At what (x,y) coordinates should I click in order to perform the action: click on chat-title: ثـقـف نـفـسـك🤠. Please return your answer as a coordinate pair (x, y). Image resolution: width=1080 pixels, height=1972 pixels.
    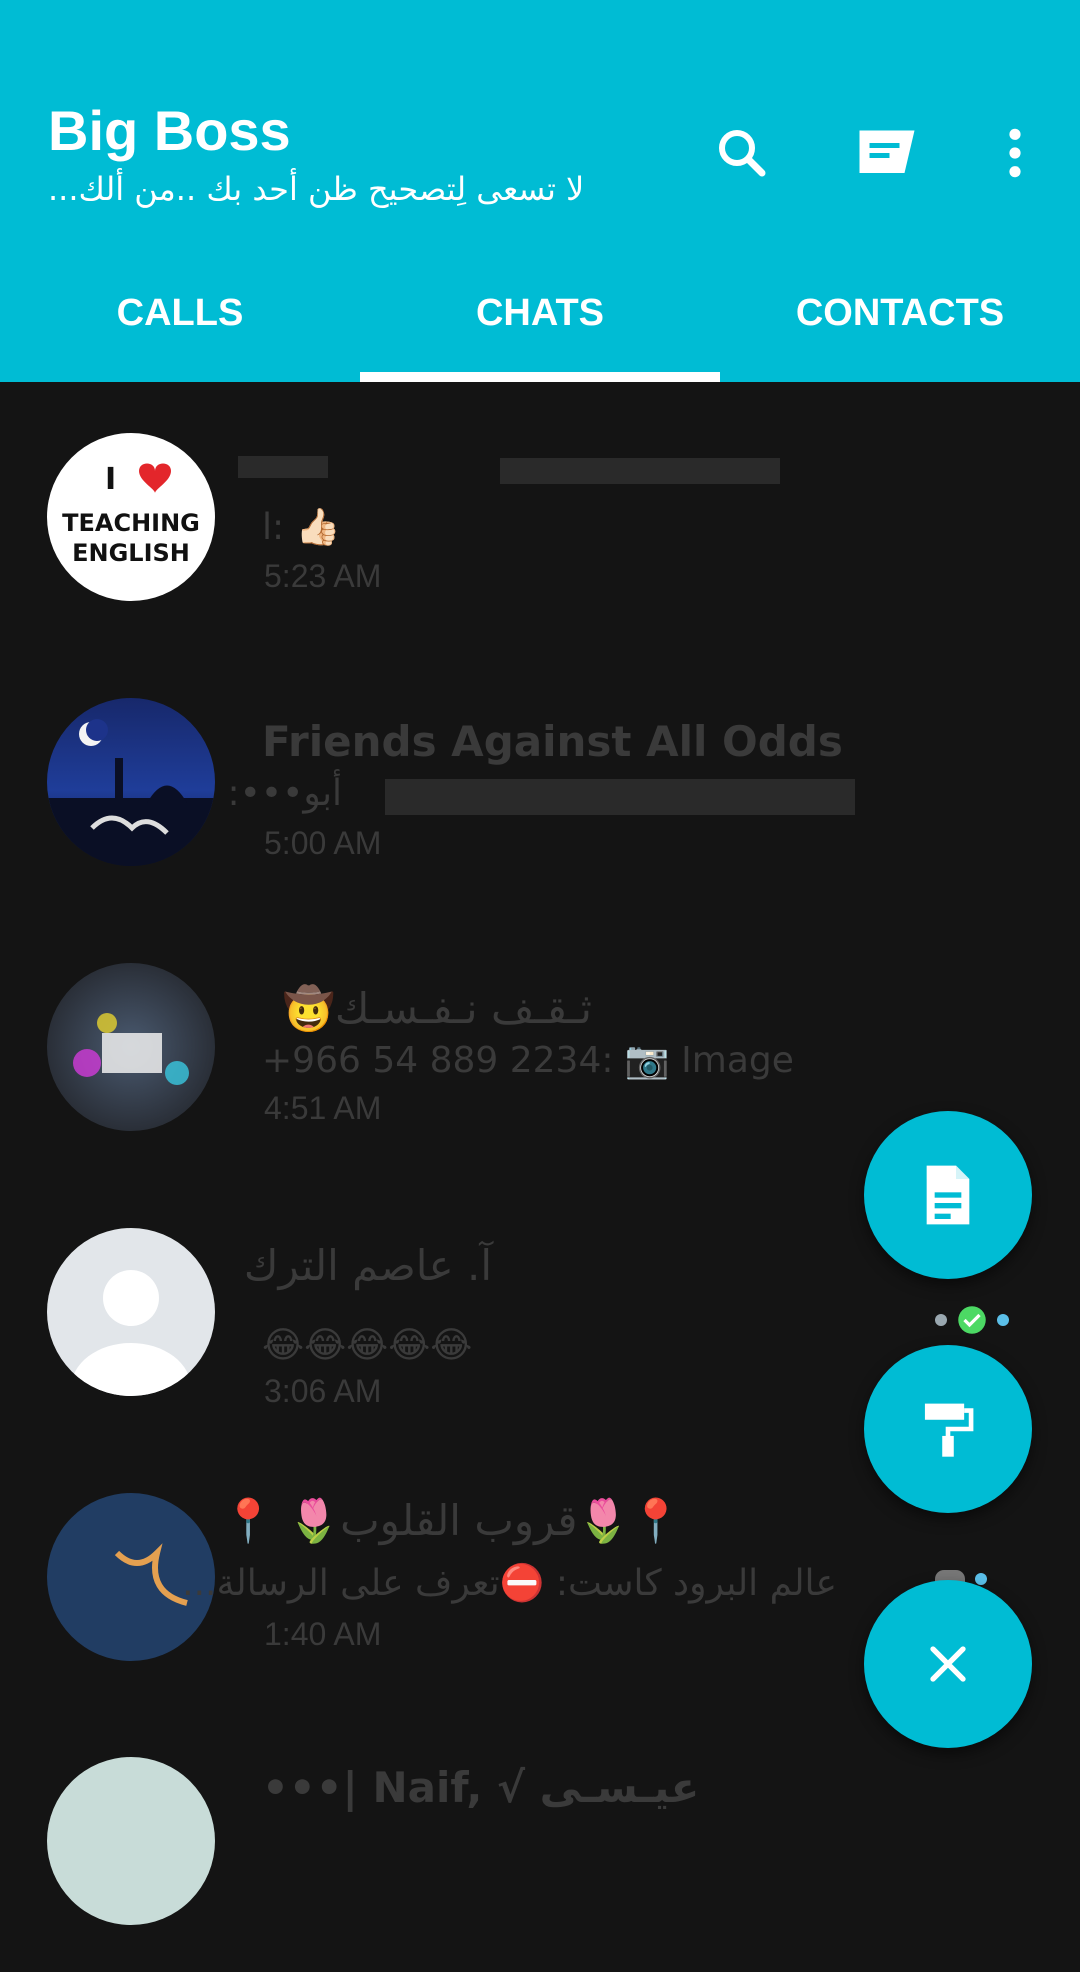
    Looking at the image, I should click on (437, 1008).